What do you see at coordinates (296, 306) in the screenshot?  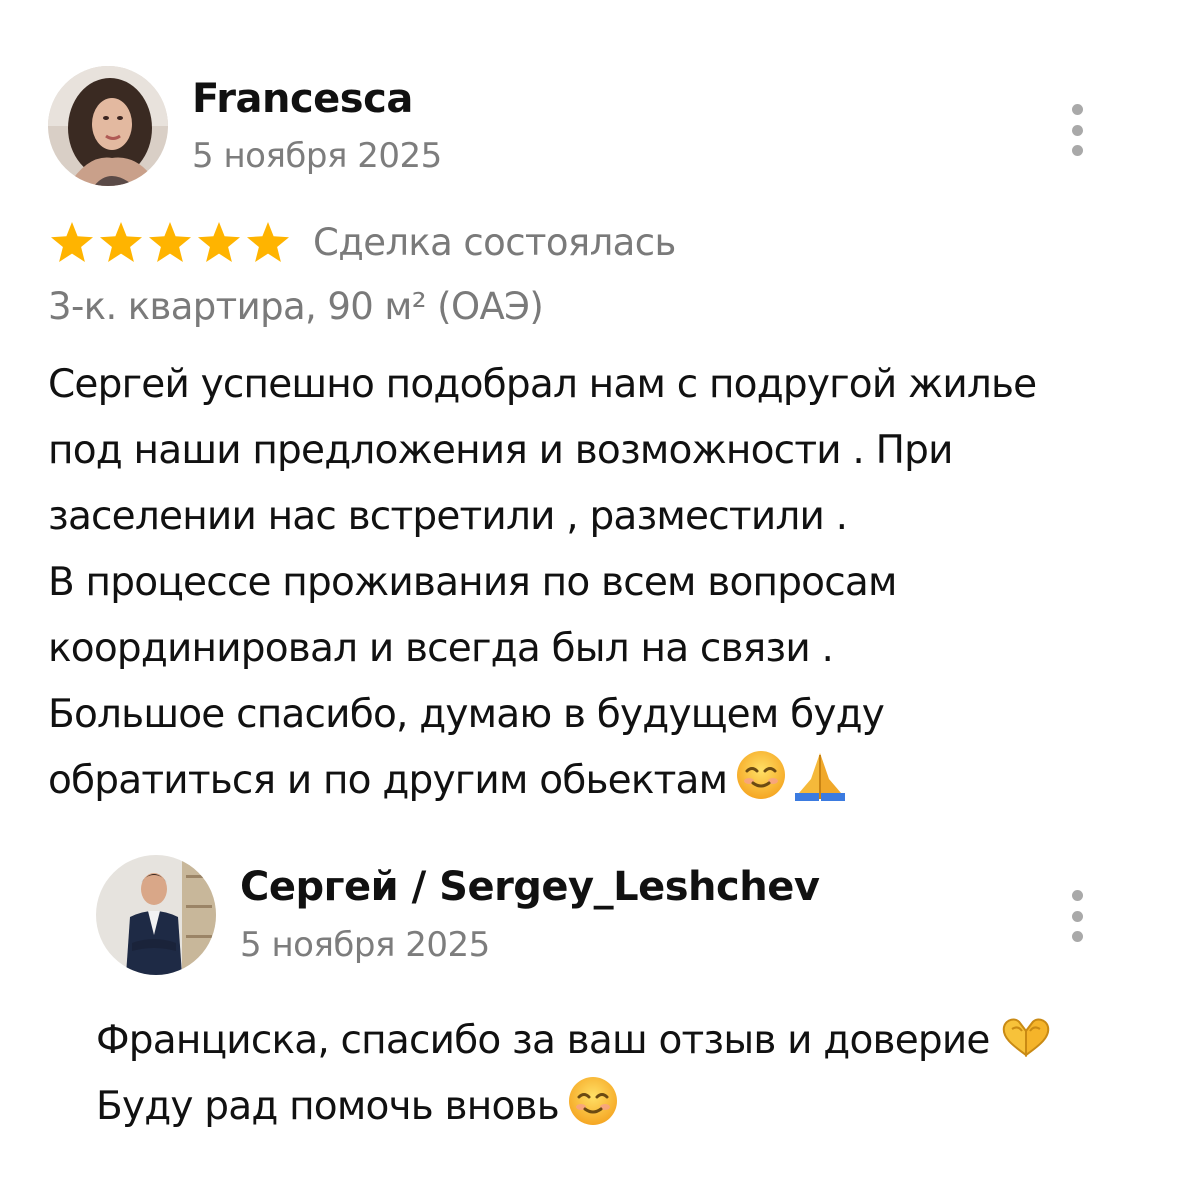 I see `listing-title: 3-к. квартира, 90 м² (ОАЭ)` at bounding box center [296, 306].